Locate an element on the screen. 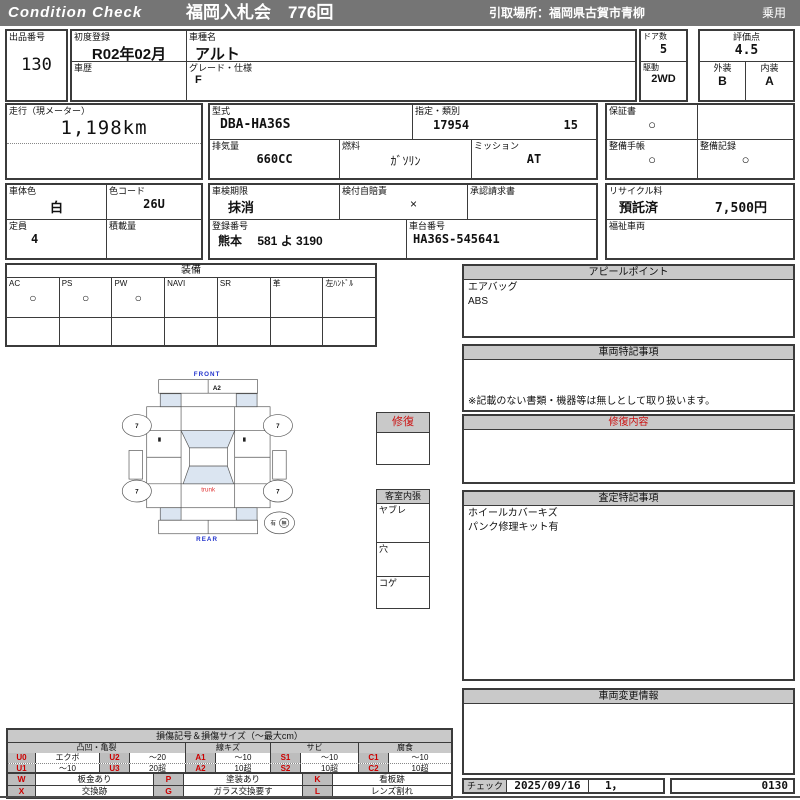  doors-value: 5 is located at coordinates (663, 48).